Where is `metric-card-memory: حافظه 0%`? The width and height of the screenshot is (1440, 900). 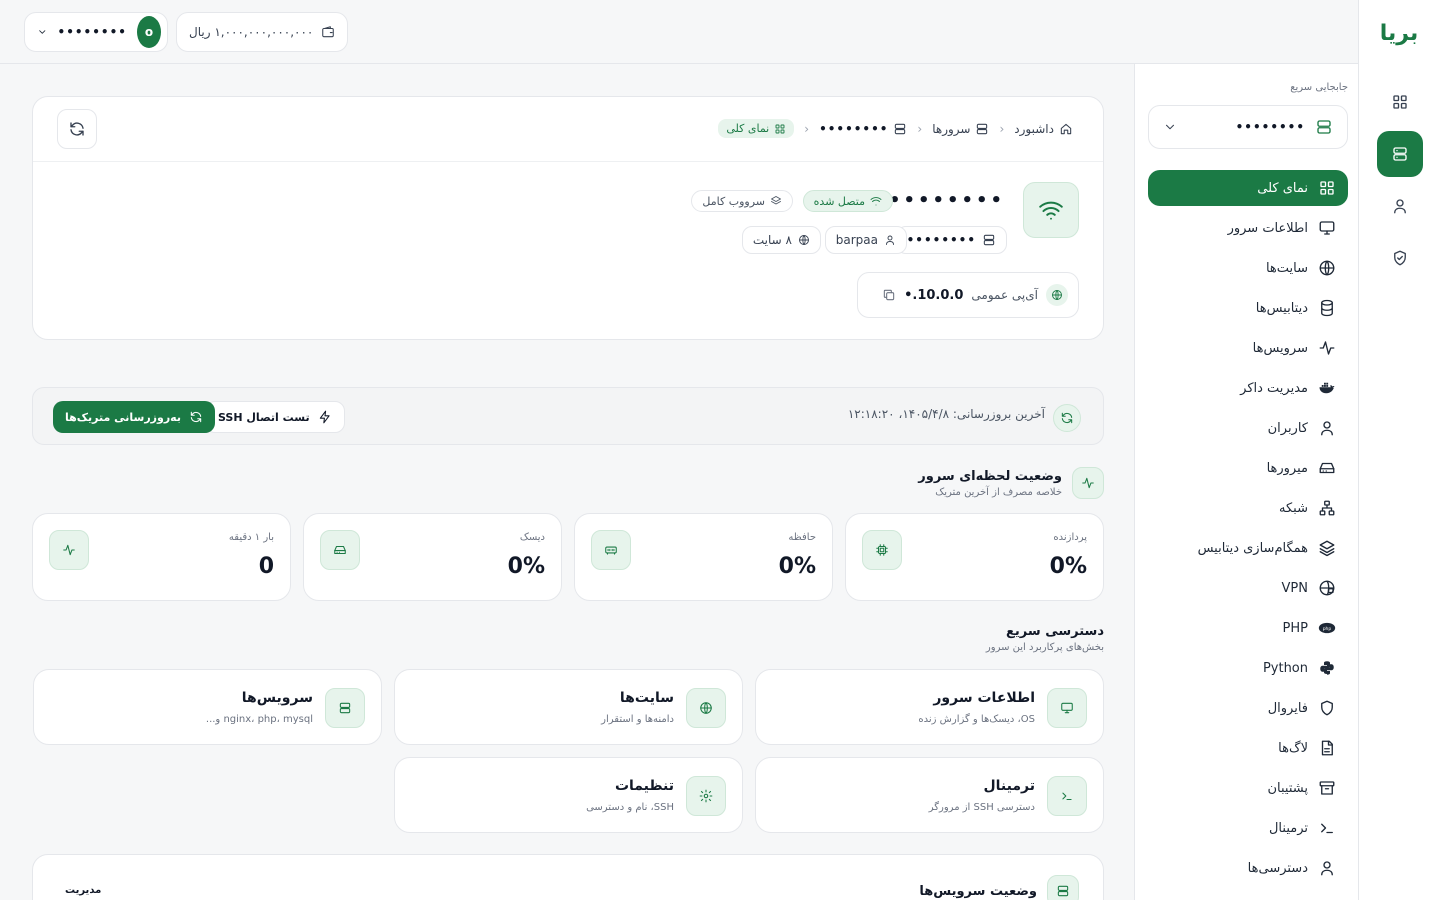
metric-card-memory: حافظه 0% is located at coordinates (703, 557).